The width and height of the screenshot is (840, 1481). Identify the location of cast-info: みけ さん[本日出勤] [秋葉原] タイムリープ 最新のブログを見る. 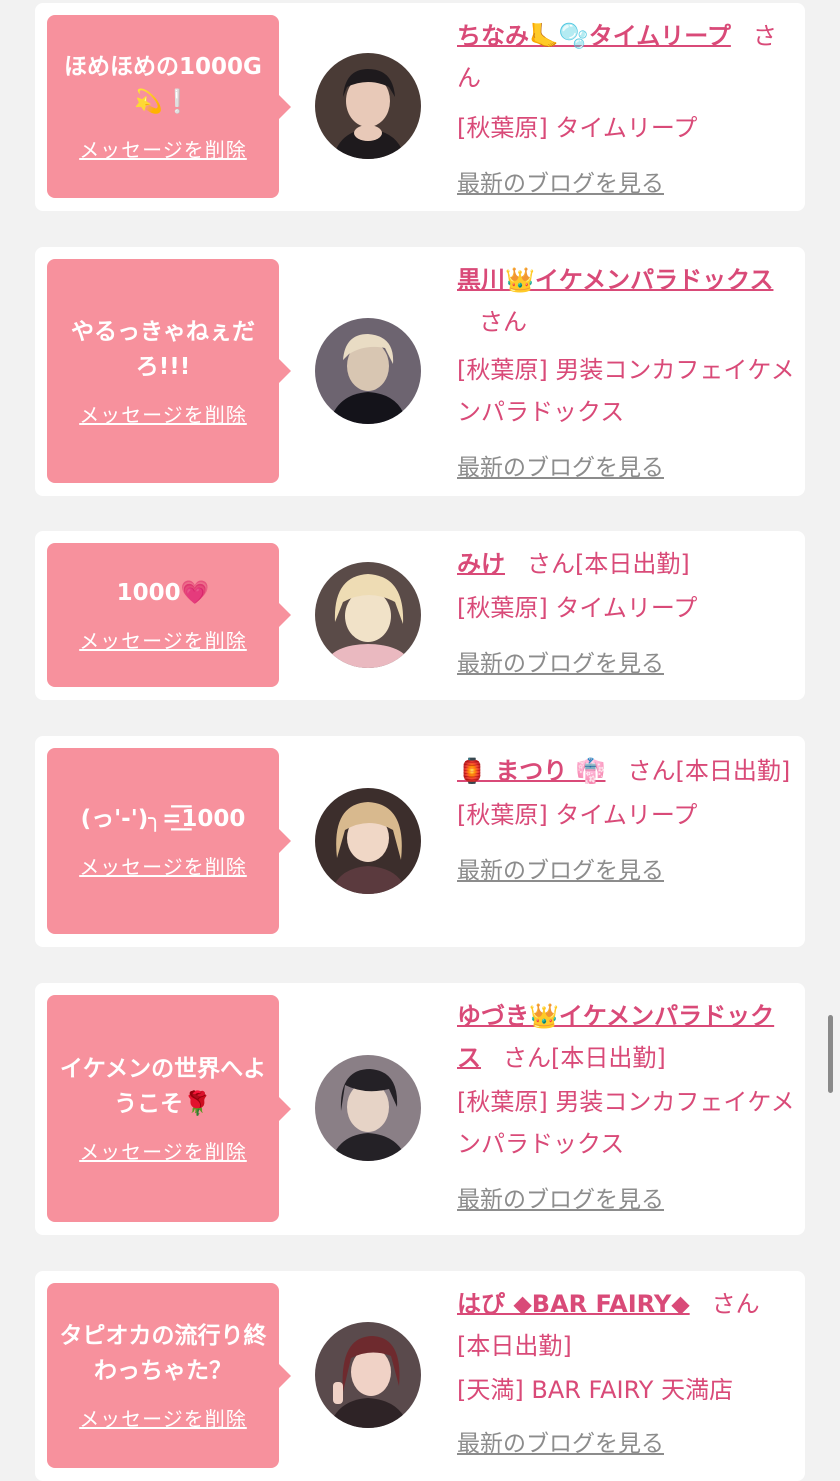
(626, 614).